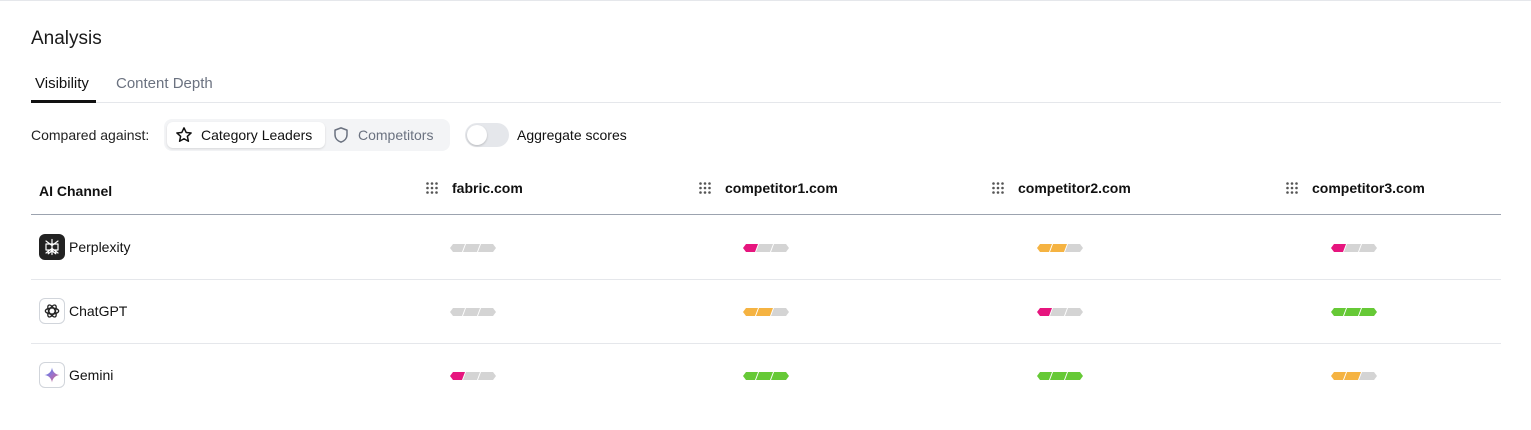 The image size is (1531, 430). Describe the element at coordinates (572, 135) in the screenshot. I see `aggregate-scores-label: Aggregate scores` at that location.